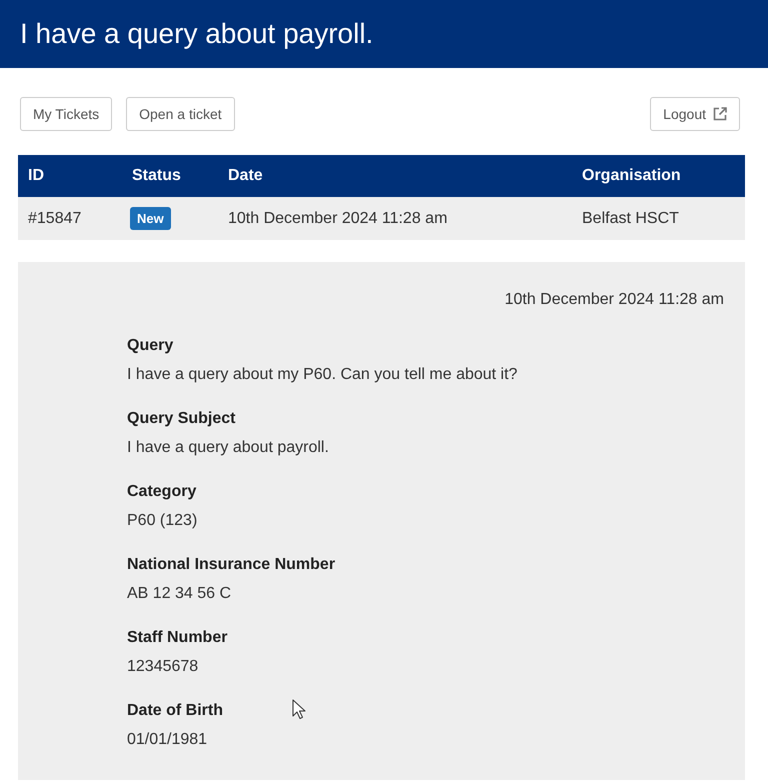 This screenshot has height=782, width=768. What do you see at coordinates (695, 114) in the screenshot?
I see `logout-button: Logout` at bounding box center [695, 114].